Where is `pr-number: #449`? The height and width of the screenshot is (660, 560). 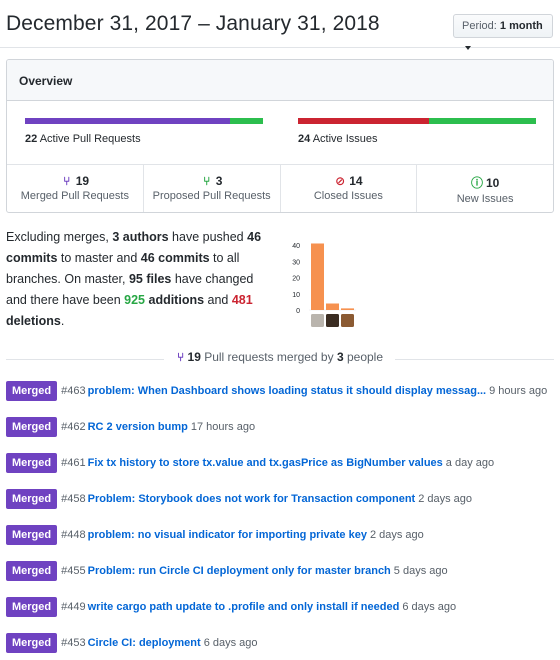
pr-number: #449 is located at coordinates (73, 607).